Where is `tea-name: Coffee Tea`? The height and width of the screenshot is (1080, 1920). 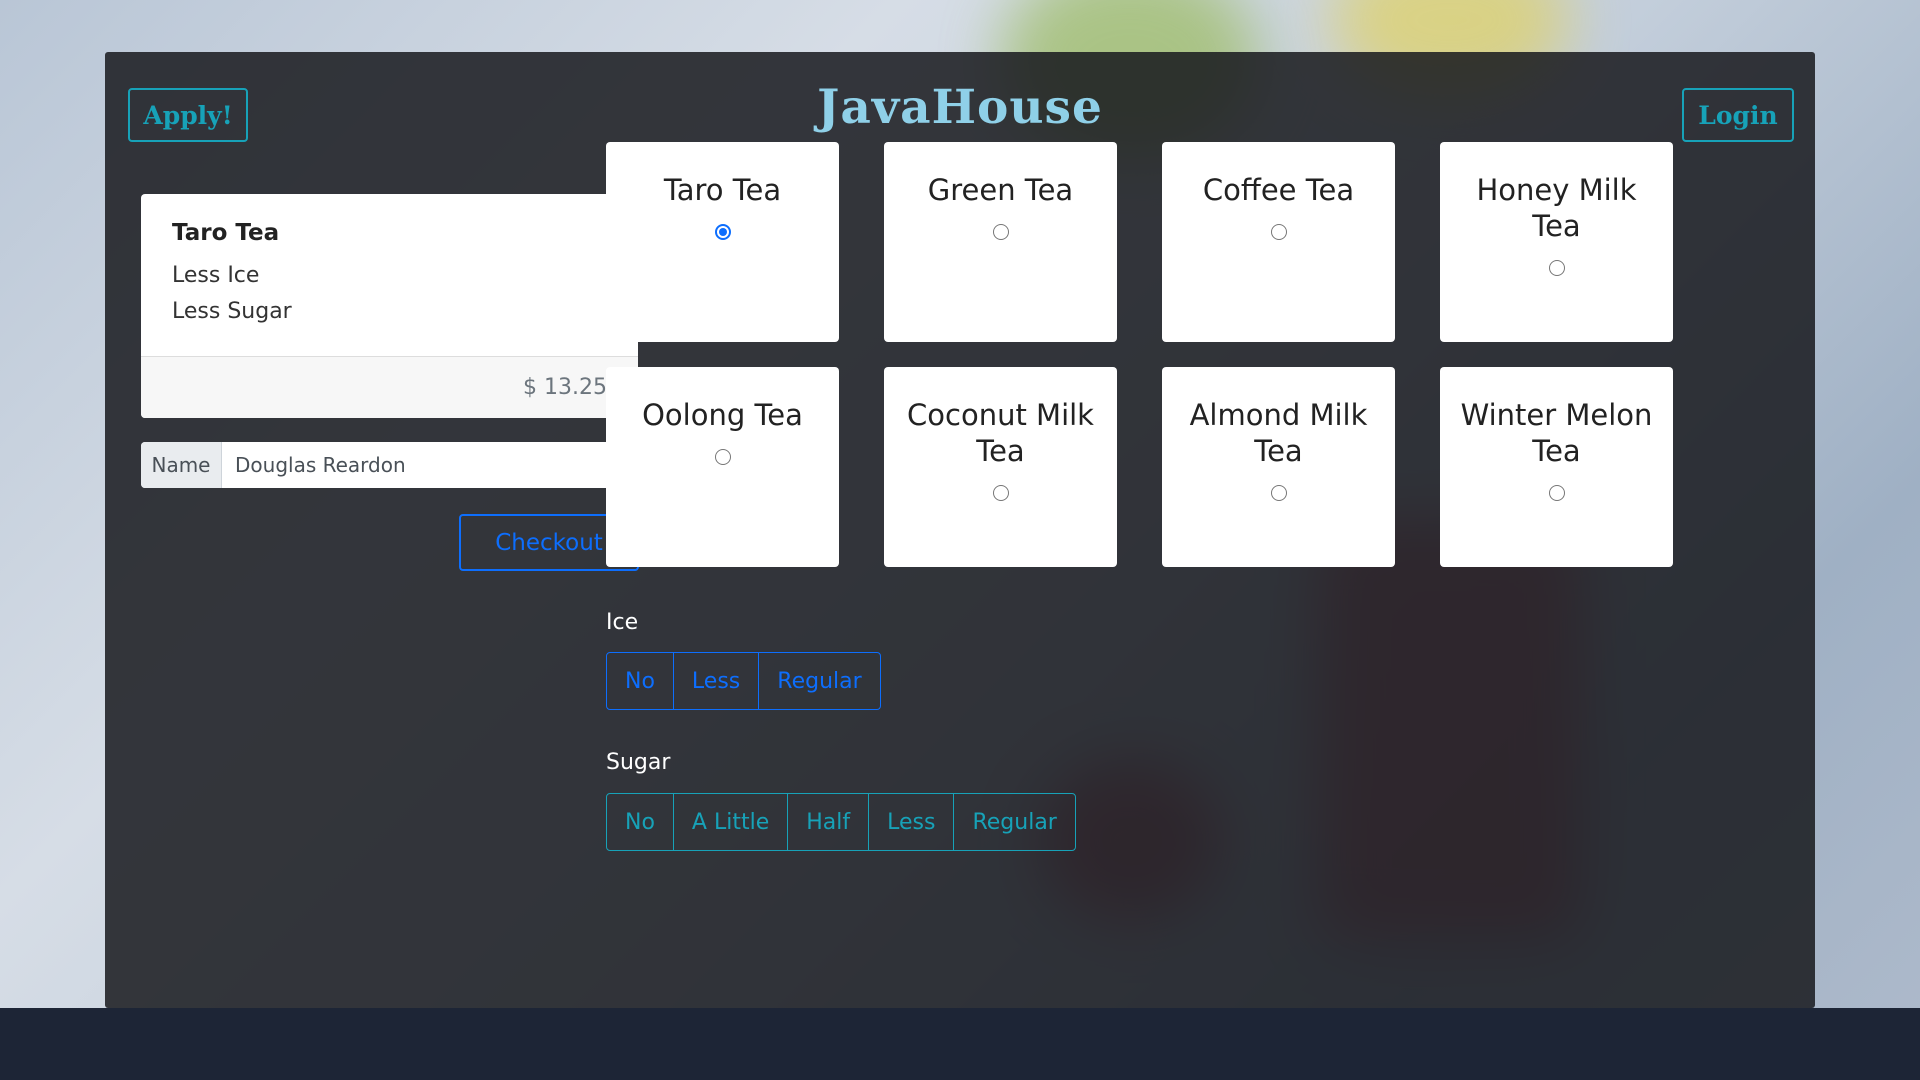
tea-name: Coffee Tea is located at coordinates (1278, 190).